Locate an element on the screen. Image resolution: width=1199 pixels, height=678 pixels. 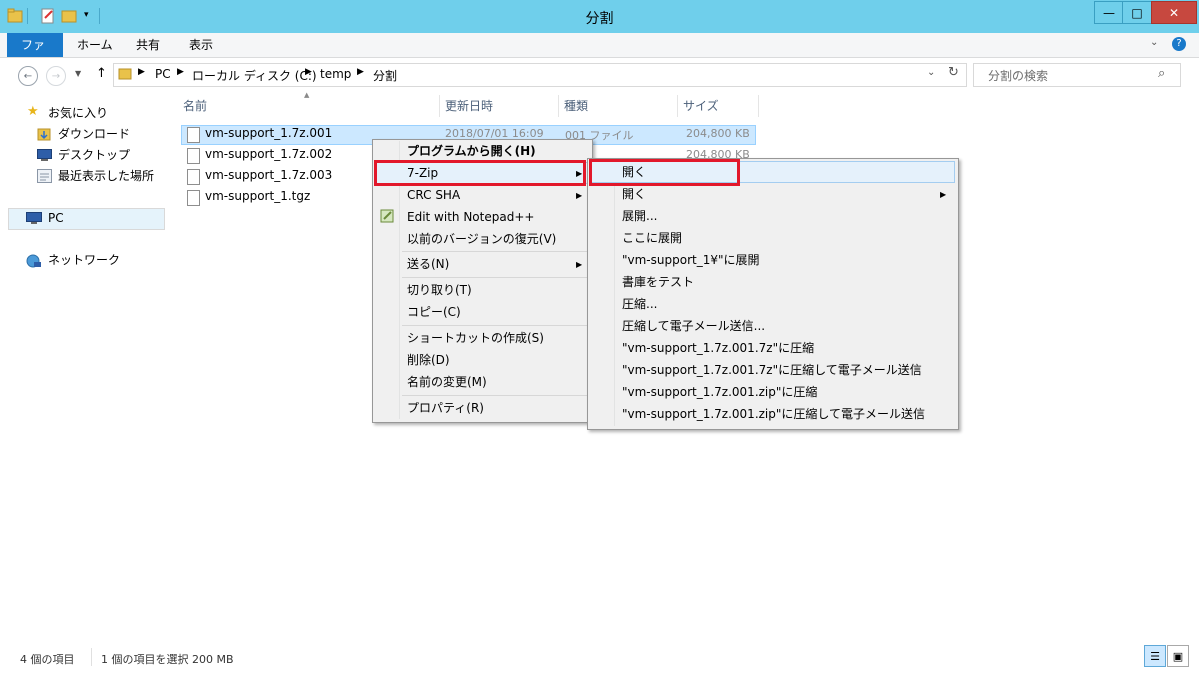
column-header-date: 更新日時 is located at coordinates (499, 106).